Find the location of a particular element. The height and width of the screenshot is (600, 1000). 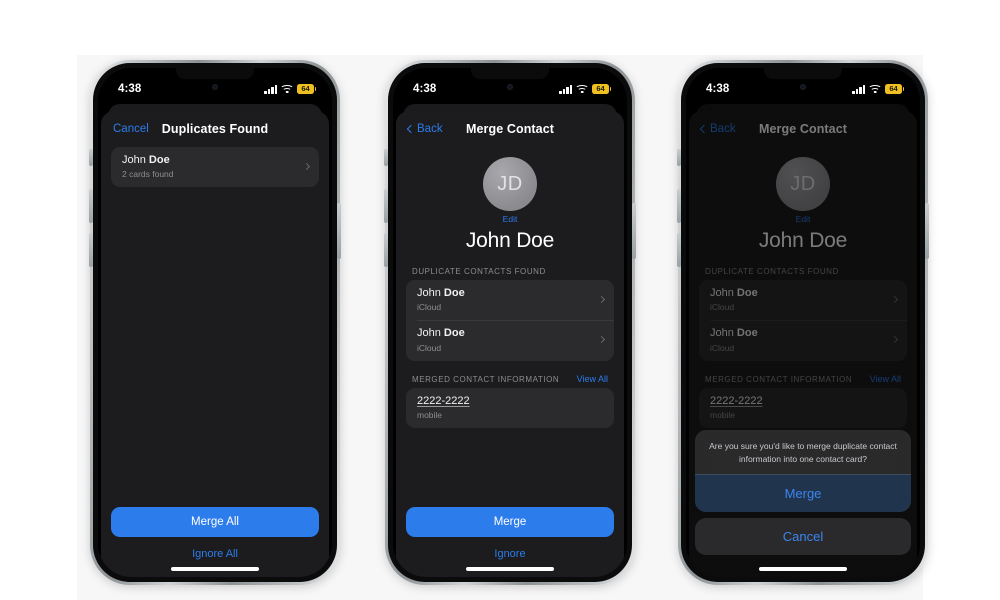

table-row: 2222-2222 mobile is located at coordinates (510, 408).